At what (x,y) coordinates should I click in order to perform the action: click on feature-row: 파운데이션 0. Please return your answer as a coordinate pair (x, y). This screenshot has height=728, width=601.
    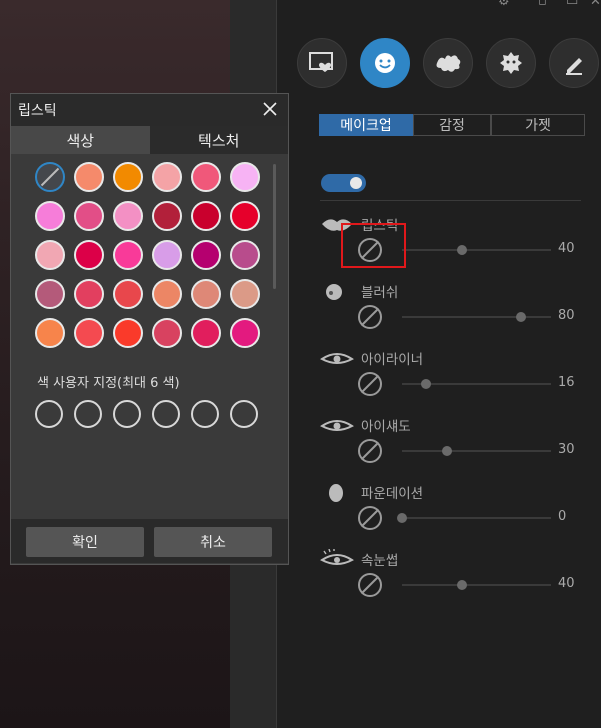
    Looking at the image, I should click on (451, 512).